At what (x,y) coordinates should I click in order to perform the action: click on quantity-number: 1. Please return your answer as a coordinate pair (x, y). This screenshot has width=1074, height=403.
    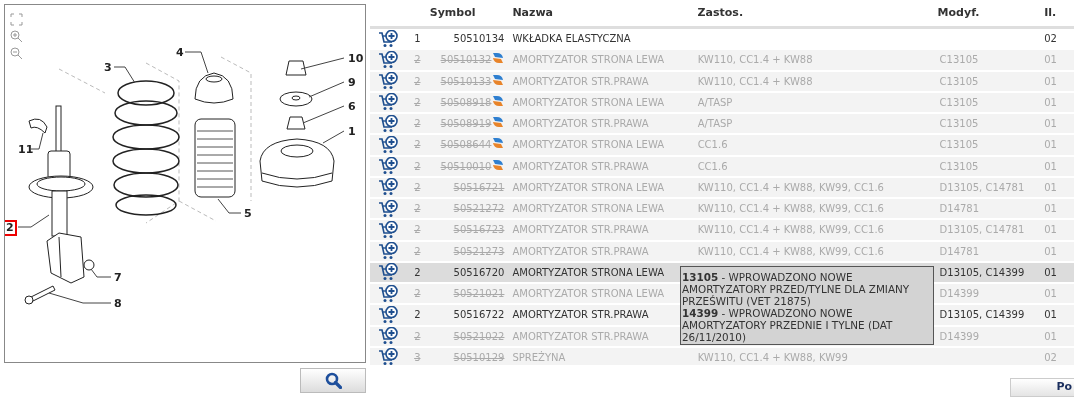
    Looking at the image, I should click on (417, 39).